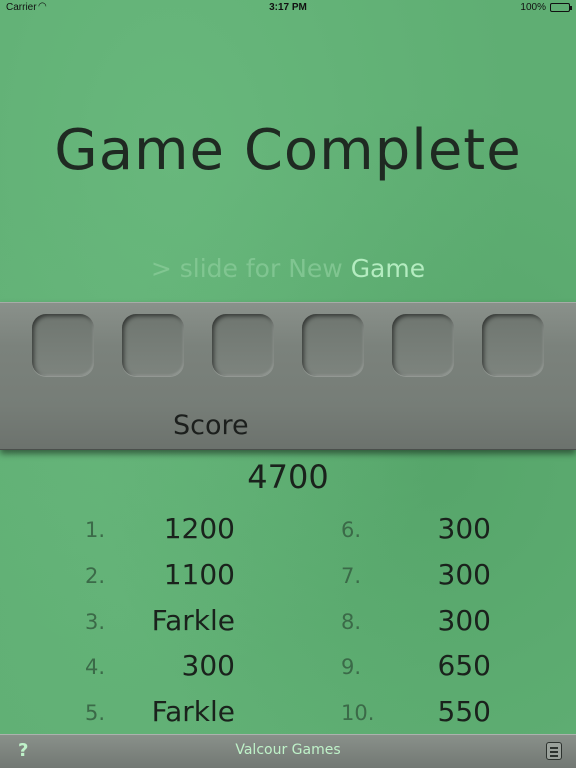  What do you see at coordinates (288, 477) in the screenshot?
I see `total-score: 4700` at bounding box center [288, 477].